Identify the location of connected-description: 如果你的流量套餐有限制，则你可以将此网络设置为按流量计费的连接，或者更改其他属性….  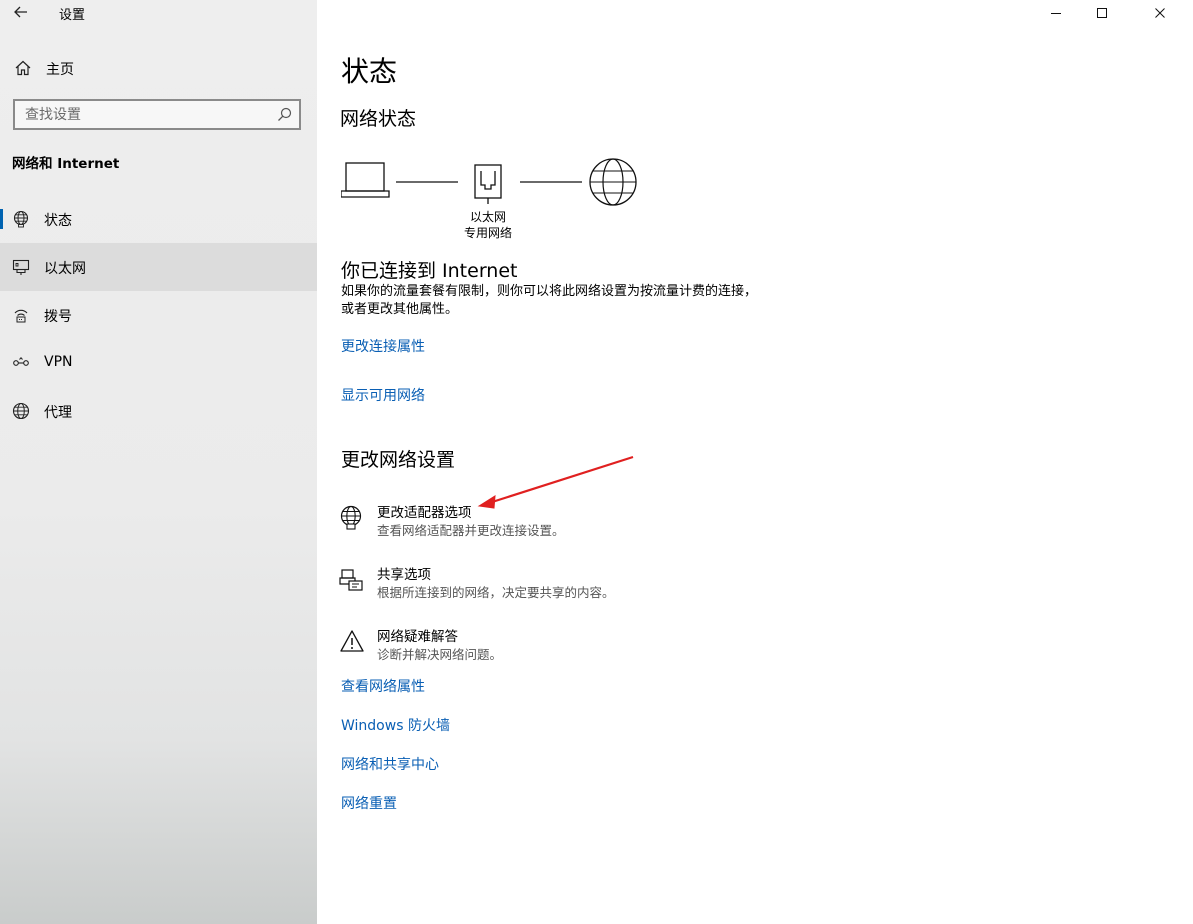
(549, 300).